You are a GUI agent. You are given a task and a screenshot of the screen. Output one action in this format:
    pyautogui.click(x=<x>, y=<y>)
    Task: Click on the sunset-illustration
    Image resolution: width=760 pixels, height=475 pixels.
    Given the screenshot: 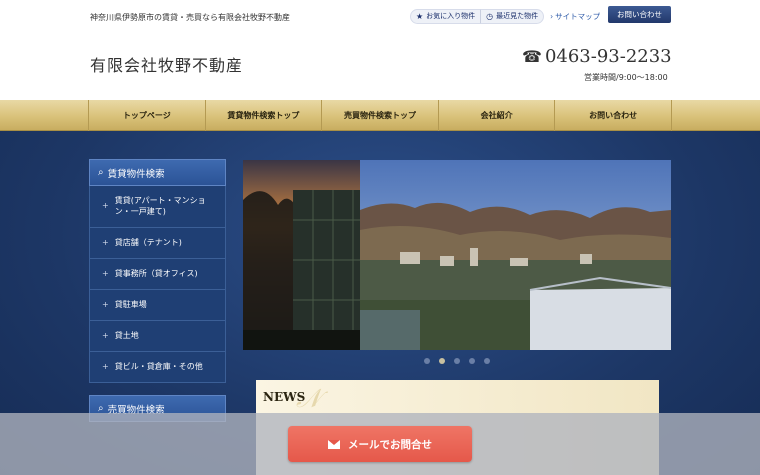 What is the action you would take?
    pyautogui.click(x=301, y=255)
    